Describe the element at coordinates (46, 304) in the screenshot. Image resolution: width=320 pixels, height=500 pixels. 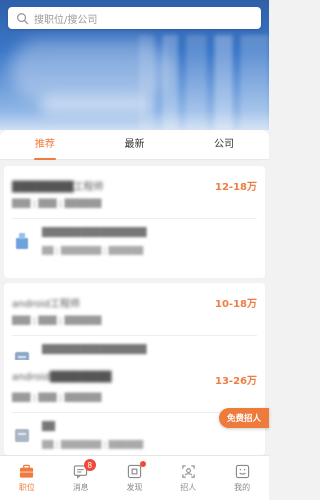
I see `job-title: android工程师` at that location.